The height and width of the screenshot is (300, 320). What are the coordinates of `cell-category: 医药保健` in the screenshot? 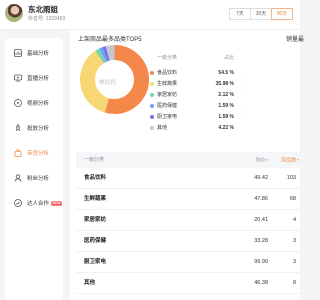 It's located at (95, 241).